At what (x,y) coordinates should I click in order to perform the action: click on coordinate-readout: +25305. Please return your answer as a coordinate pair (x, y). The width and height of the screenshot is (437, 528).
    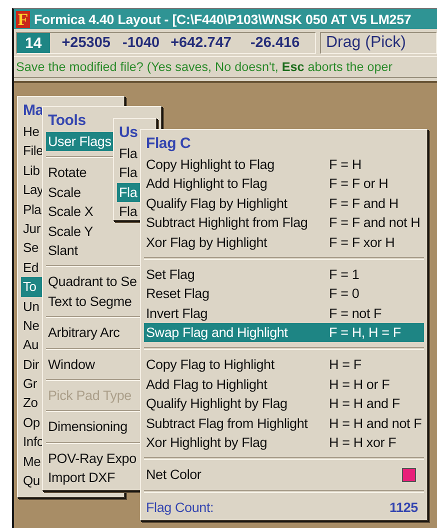
    Looking at the image, I should click on (86, 43).